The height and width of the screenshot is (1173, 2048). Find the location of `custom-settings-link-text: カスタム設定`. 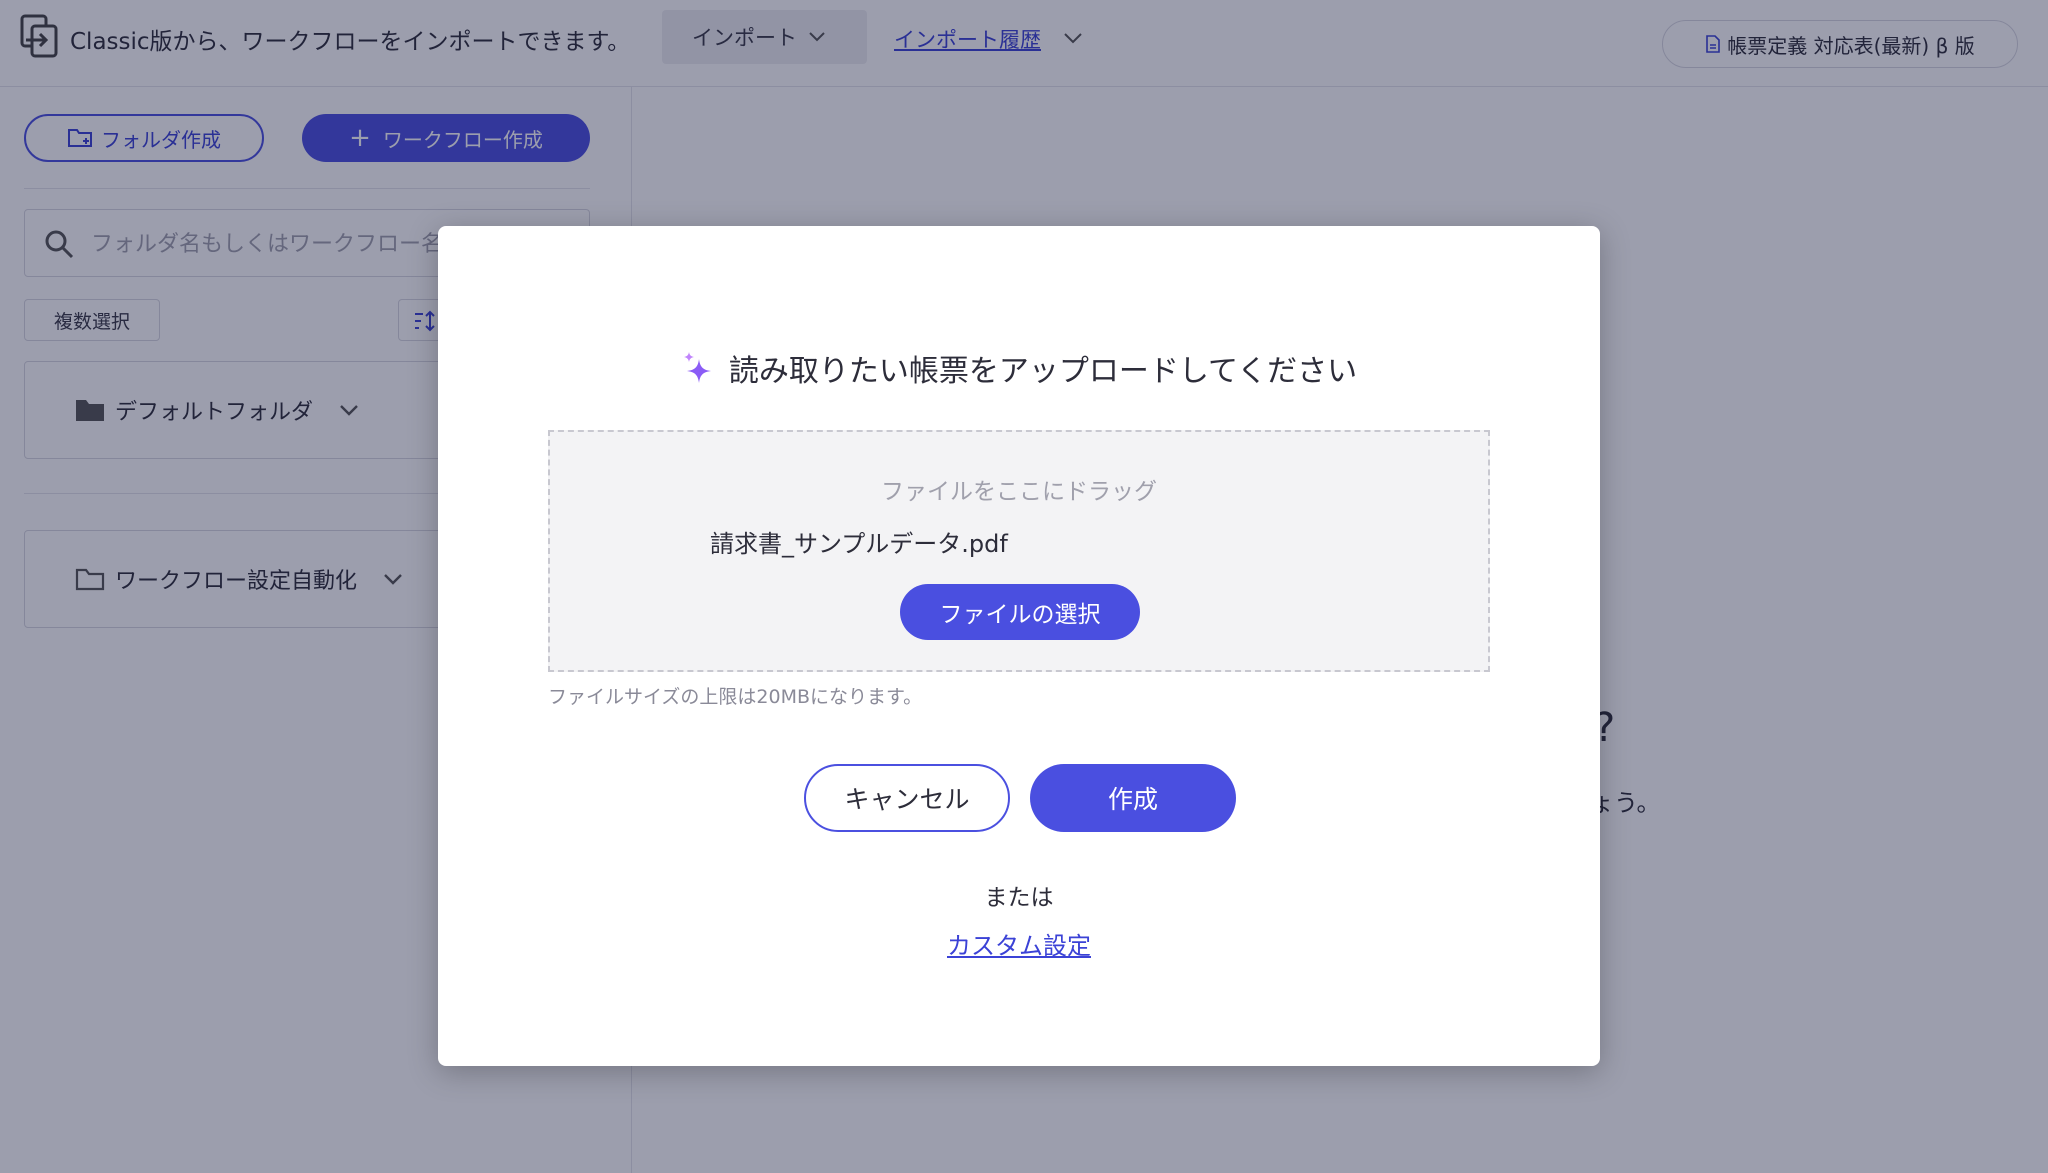

custom-settings-link-text: カスタム設定 is located at coordinates (1019, 946).